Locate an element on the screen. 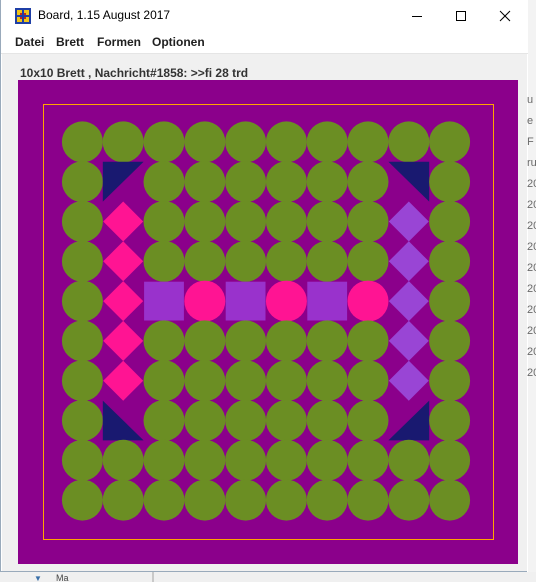 Image resolution: width=536 pixels, height=583 pixels. menu-optionen: Optionen is located at coordinates (178, 42).